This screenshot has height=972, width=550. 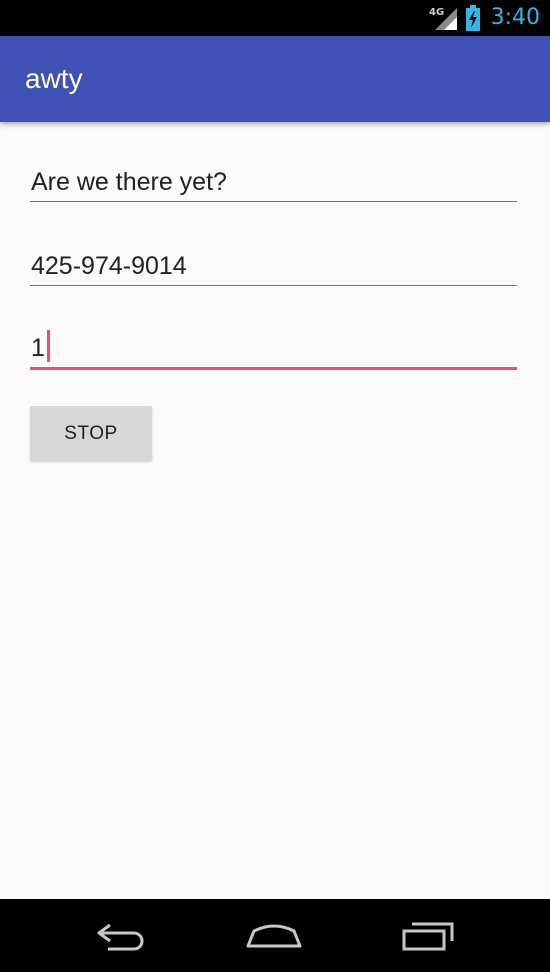 I want to click on back-icon, so click(x=122, y=936).